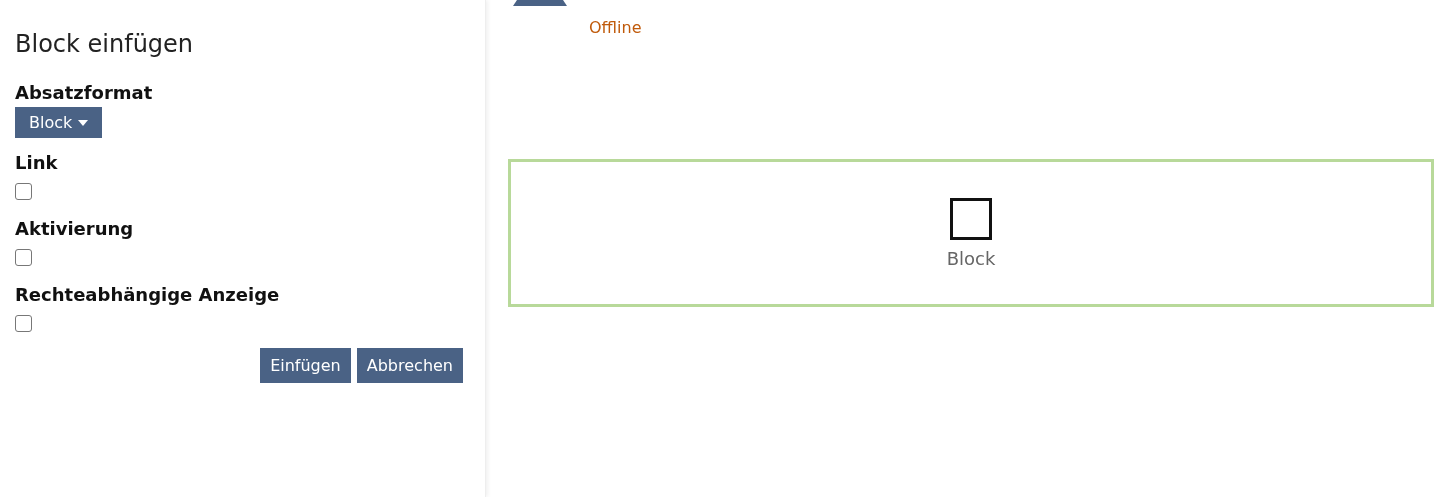 The height and width of the screenshot is (497, 1451). I want to click on field-label: Aktivierung, so click(75, 228).